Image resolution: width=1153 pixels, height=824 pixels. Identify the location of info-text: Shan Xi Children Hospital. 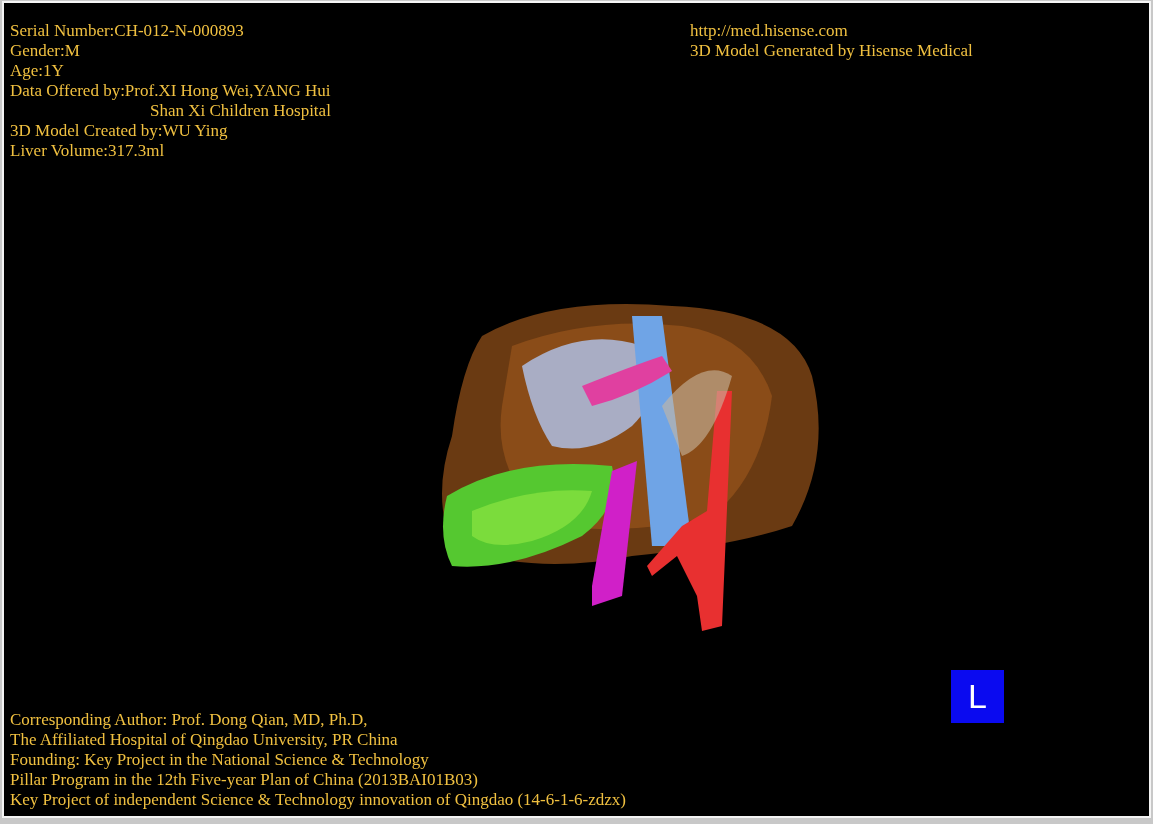
(240, 111).